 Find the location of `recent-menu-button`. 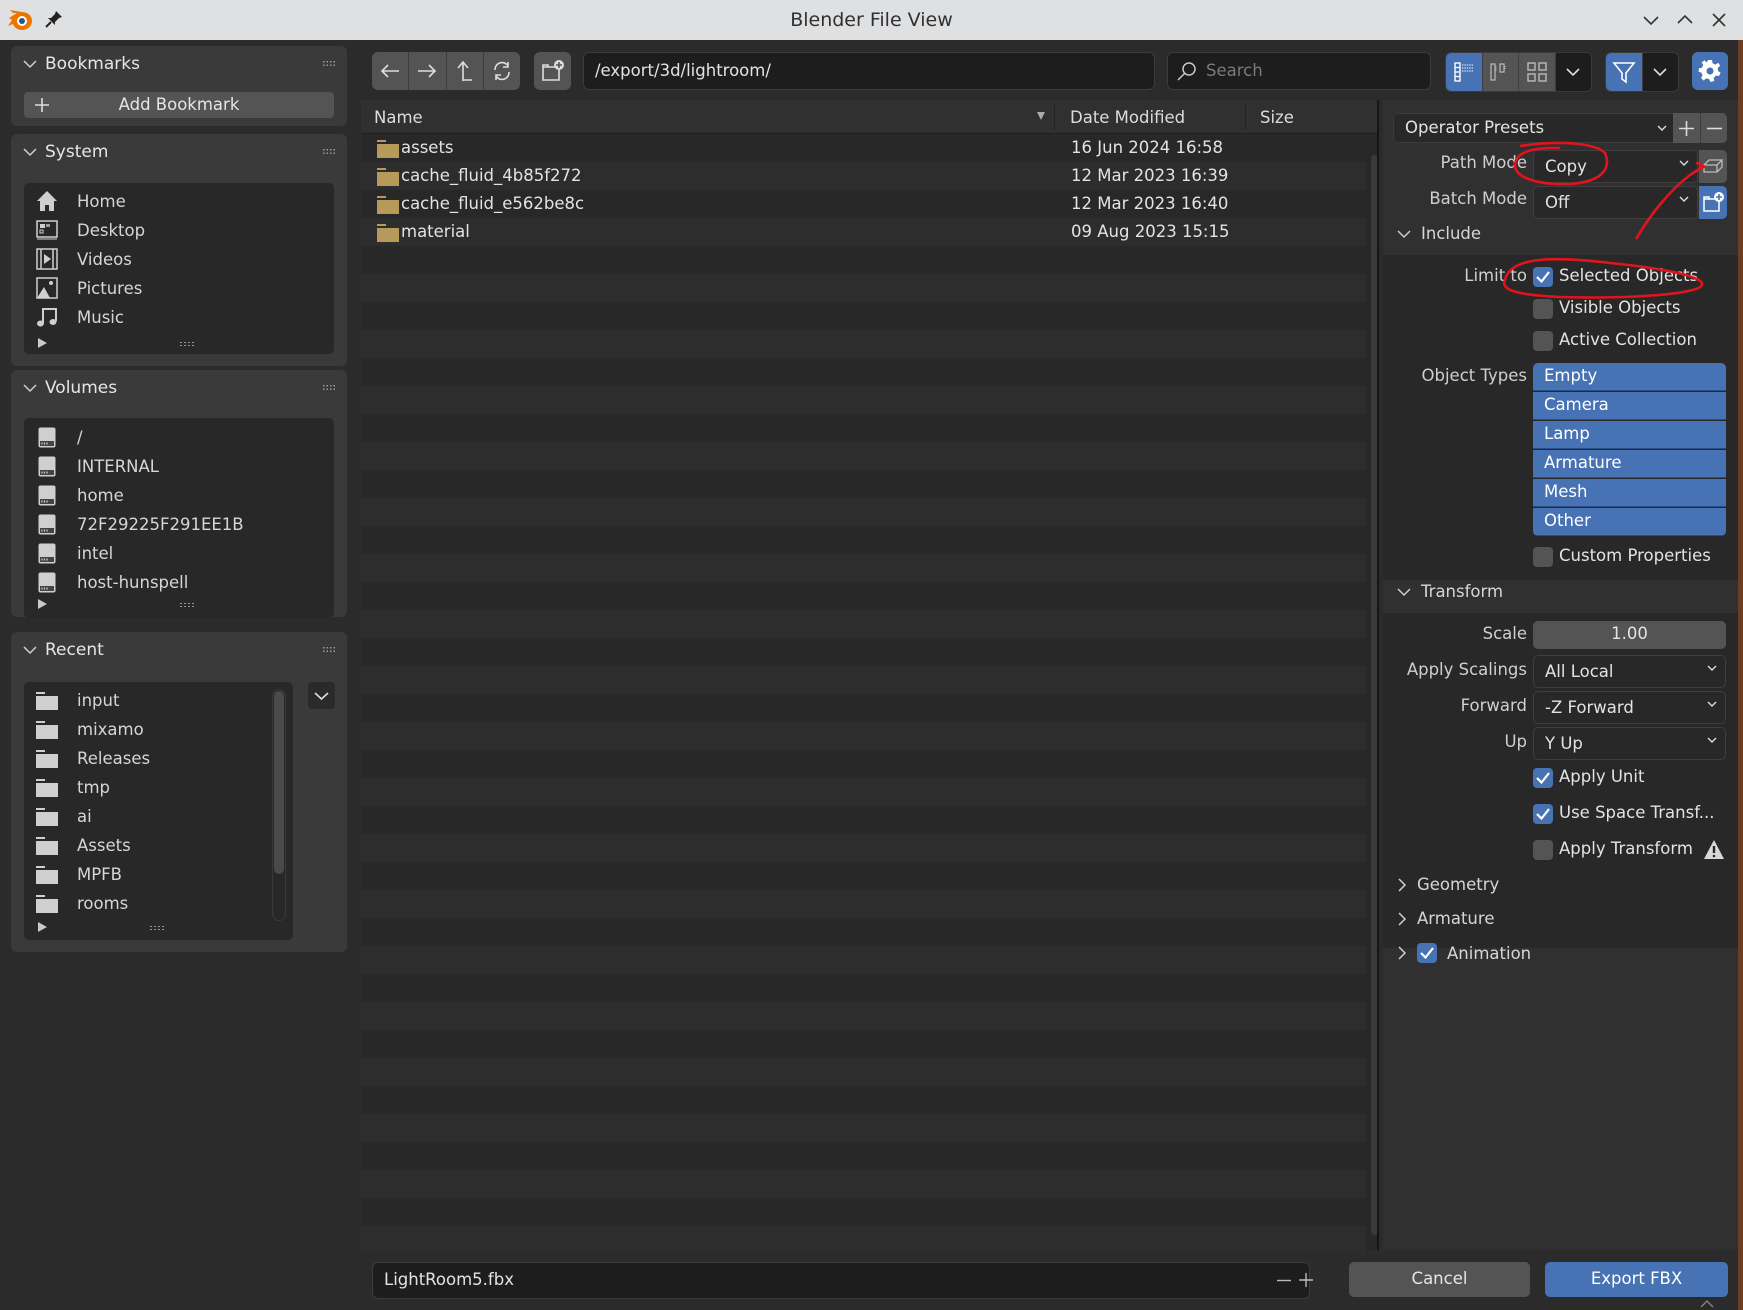

recent-menu-button is located at coordinates (321, 695).